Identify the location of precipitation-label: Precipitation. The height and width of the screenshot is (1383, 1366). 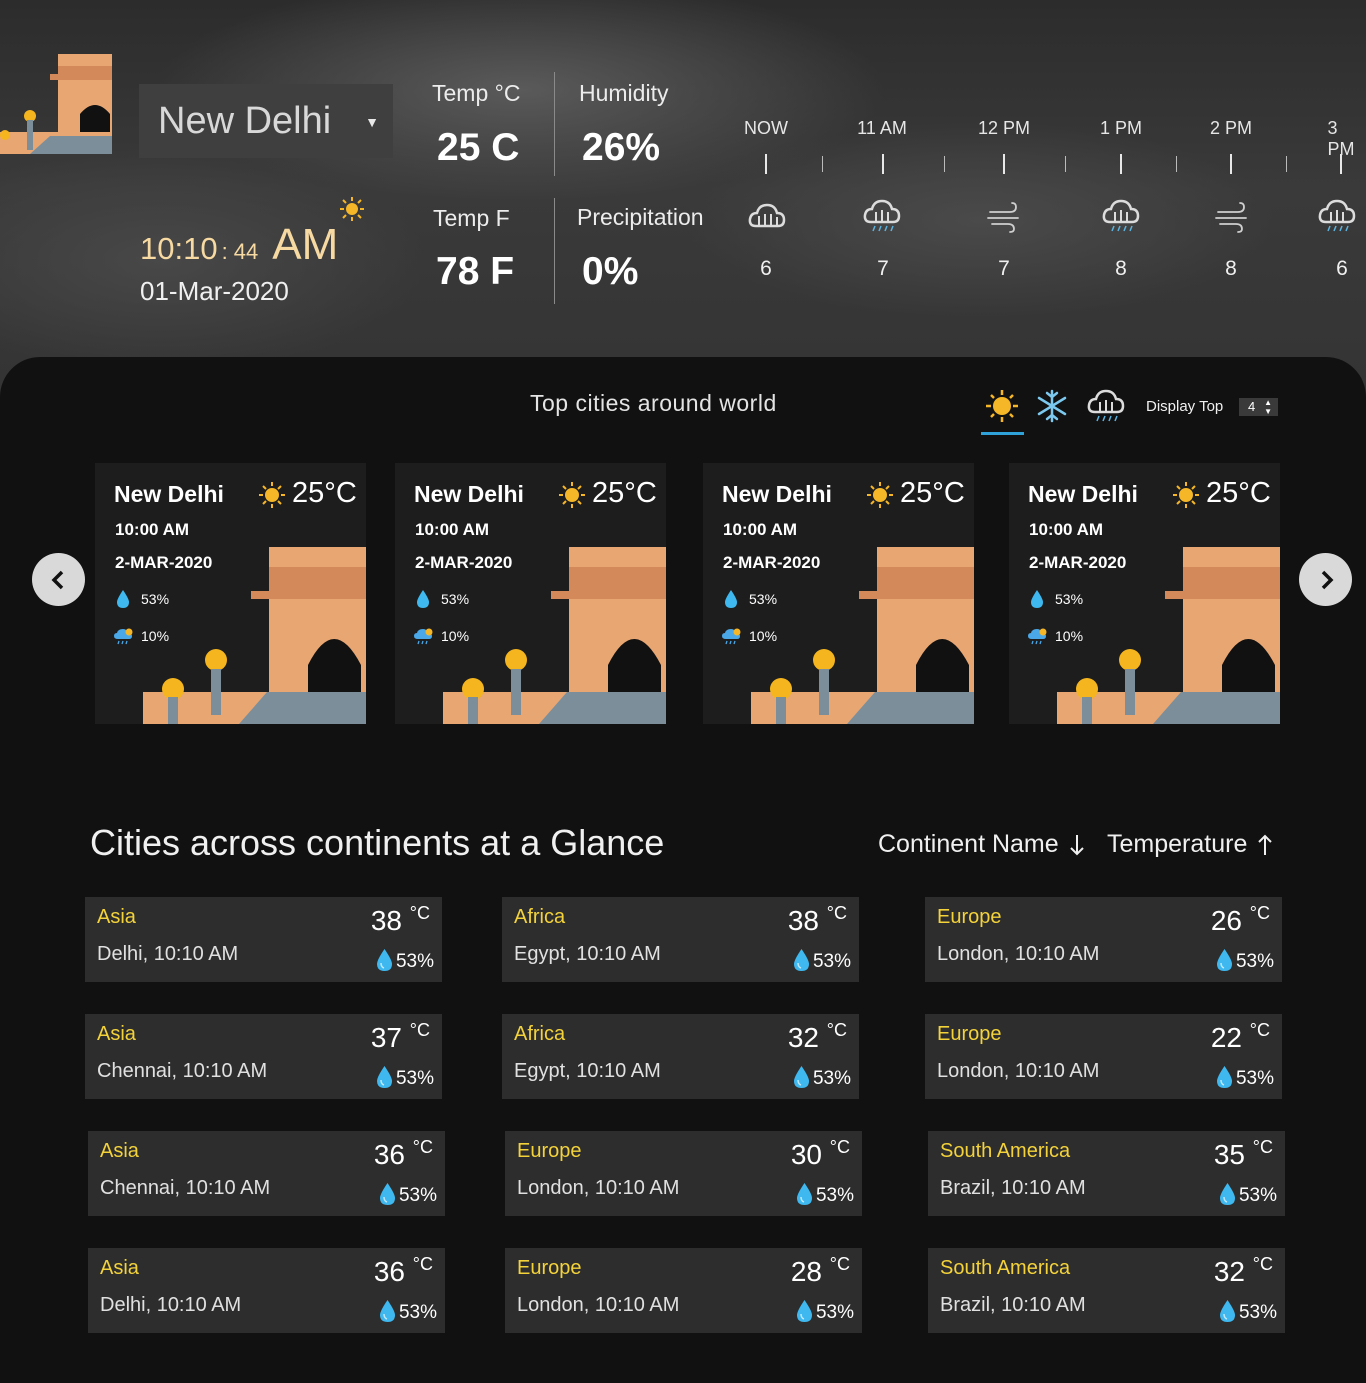
(640, 217).